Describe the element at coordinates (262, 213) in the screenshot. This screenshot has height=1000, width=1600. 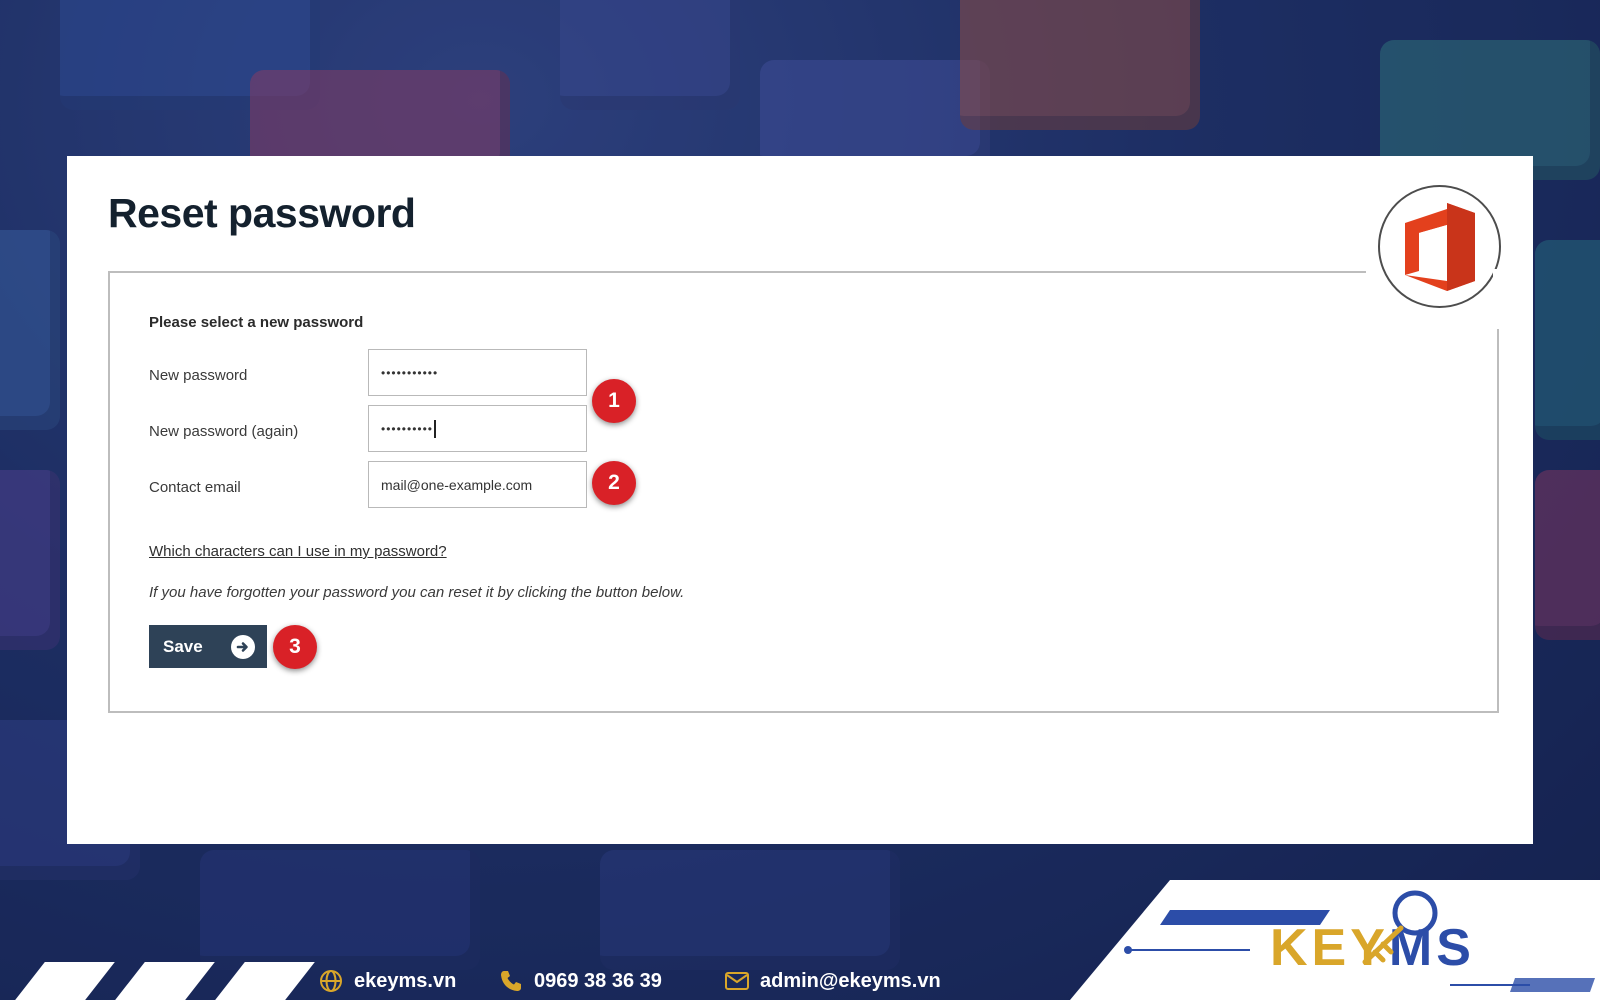
I see `page-title: Reset password` at that location.